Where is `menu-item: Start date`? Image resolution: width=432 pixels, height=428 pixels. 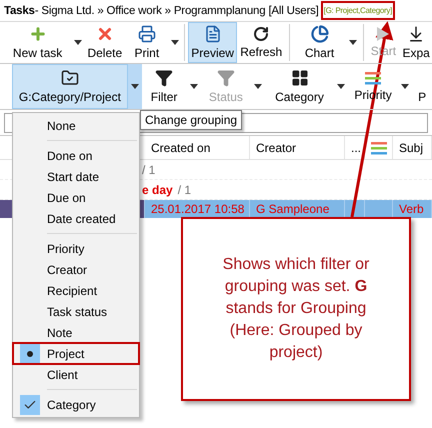
menu-item: Start date is located at coordinates (76, 176).